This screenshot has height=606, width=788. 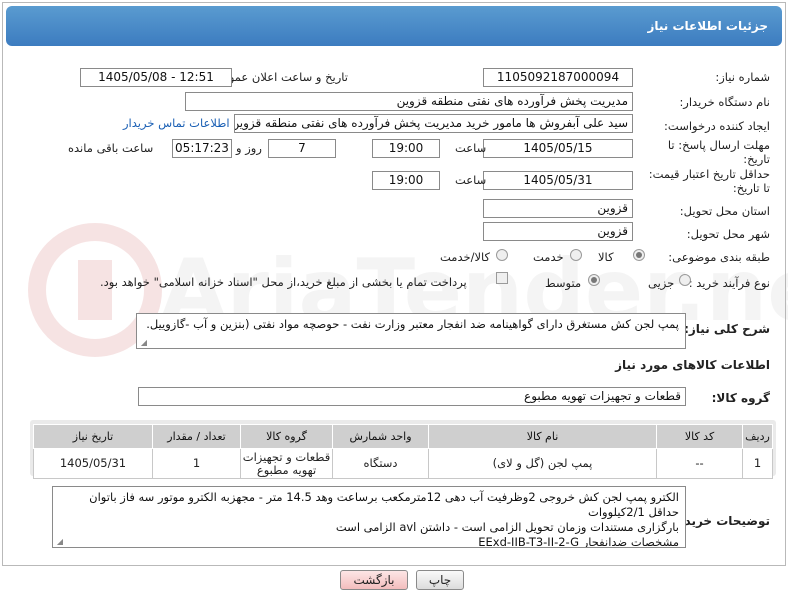 What do you see at coordinates (757, 436) in the screenshot?
I see `col-row: ردیف` at bounding box center [757, 436].